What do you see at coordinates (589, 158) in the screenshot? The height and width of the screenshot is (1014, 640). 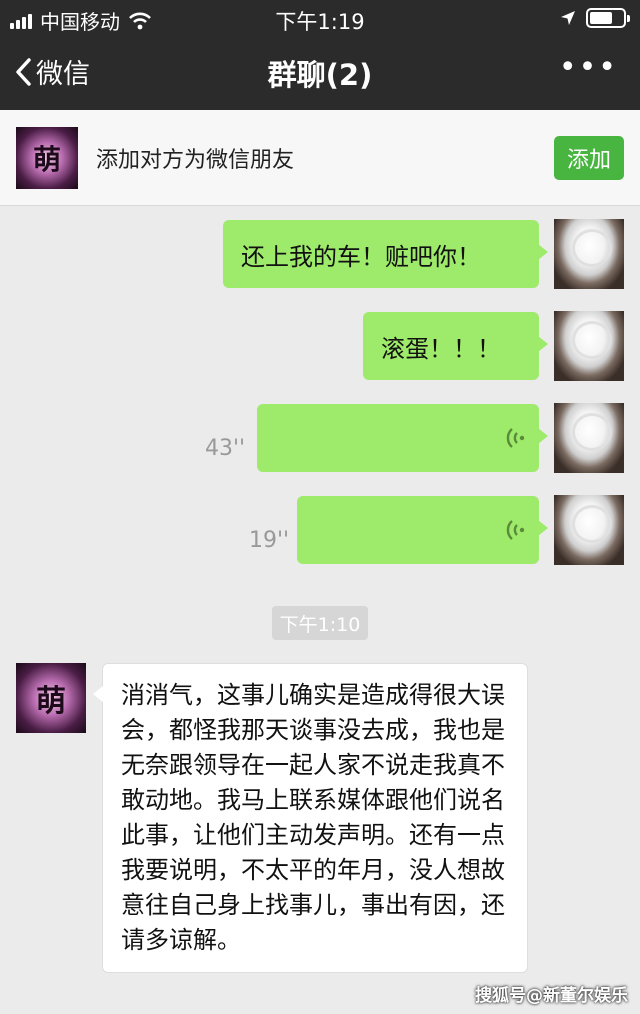 I see `add-friend-button: 添加` at bounding box center [589, 158].